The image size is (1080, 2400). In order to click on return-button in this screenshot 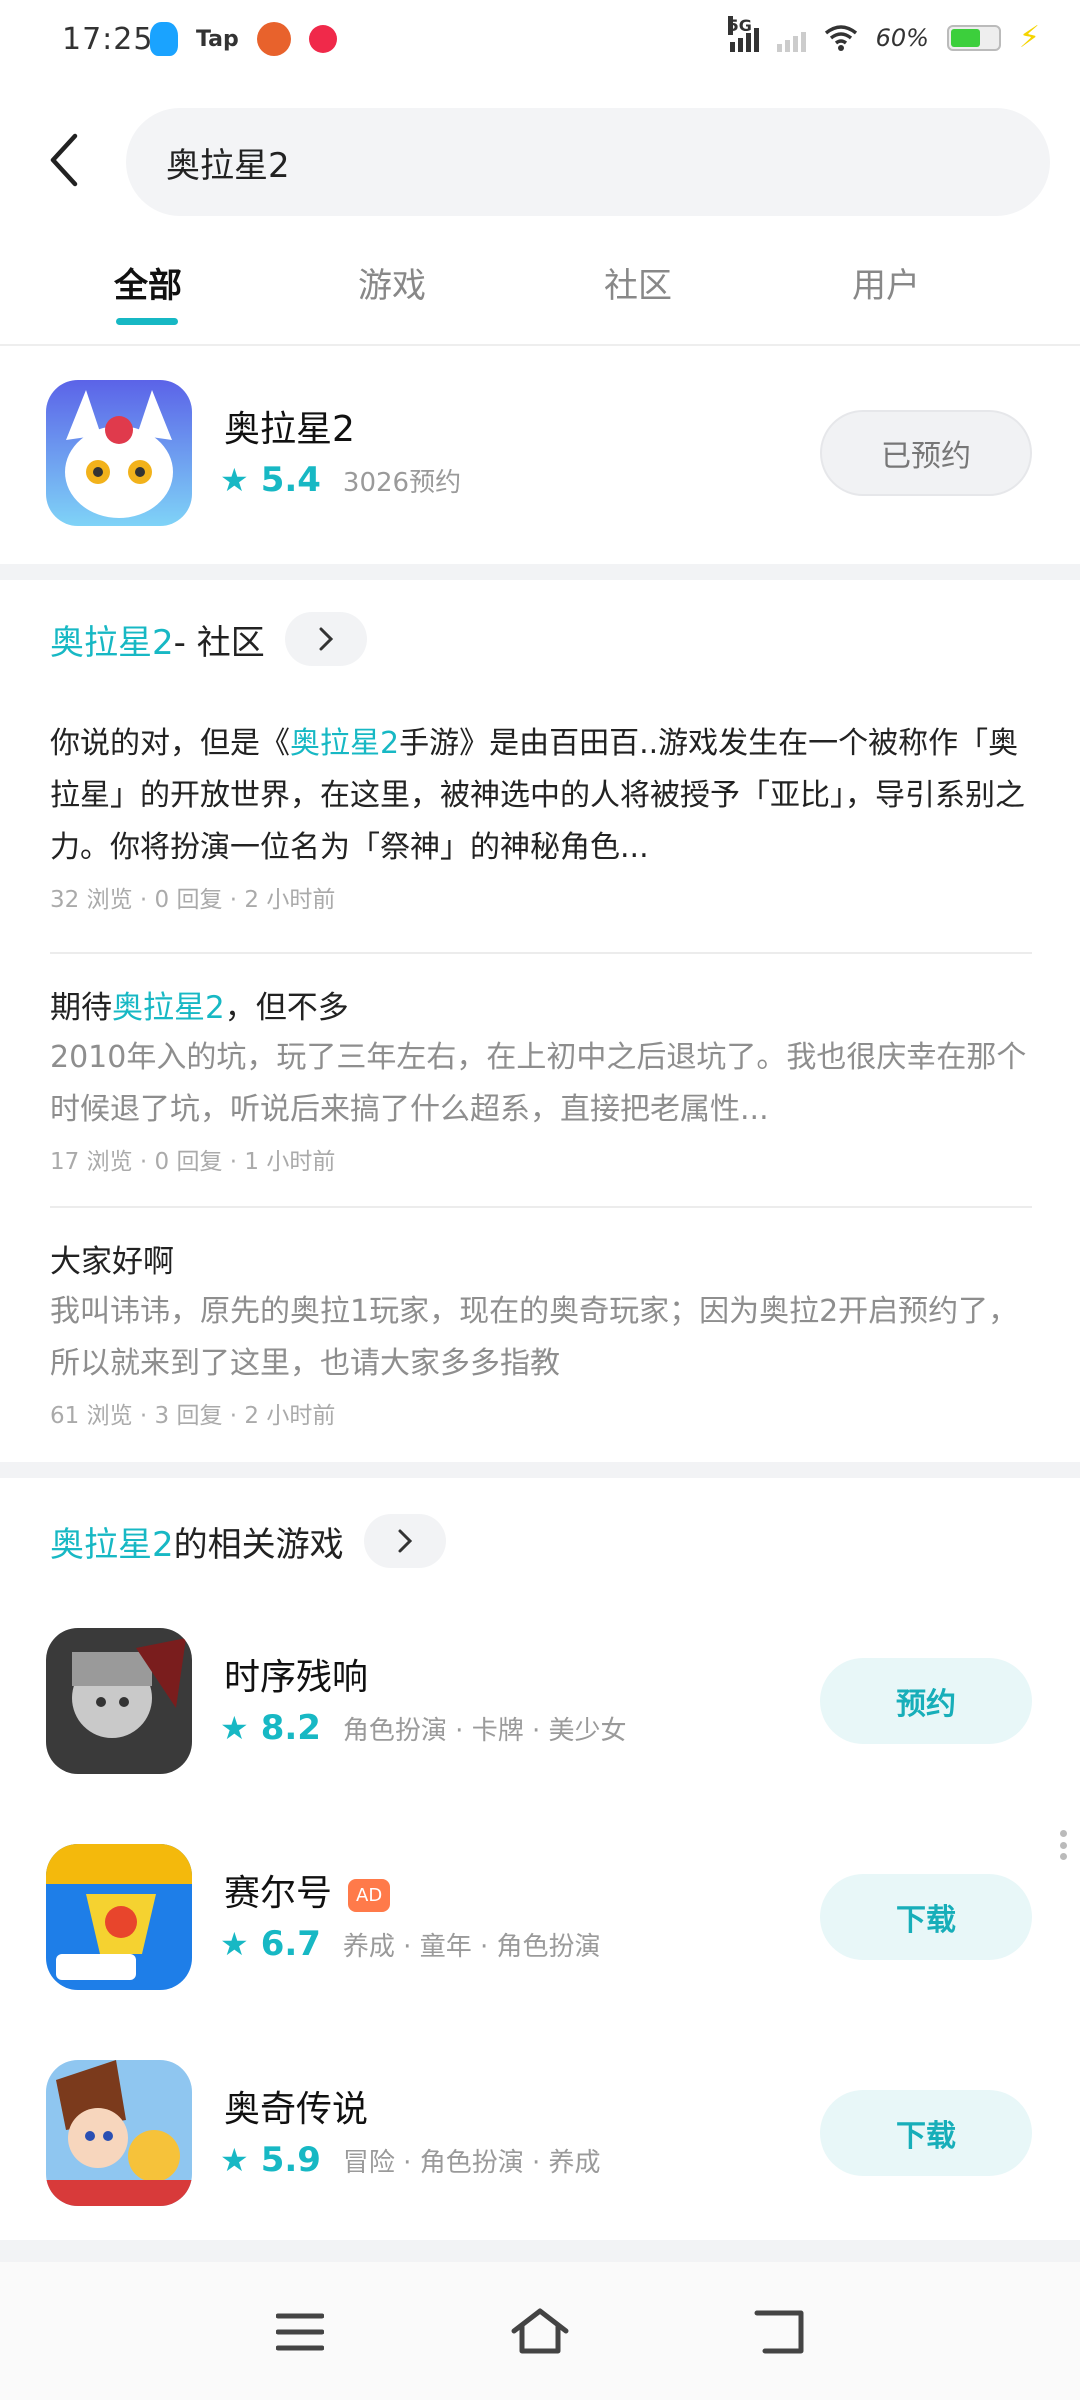, I will do `click(780, 2332)`.